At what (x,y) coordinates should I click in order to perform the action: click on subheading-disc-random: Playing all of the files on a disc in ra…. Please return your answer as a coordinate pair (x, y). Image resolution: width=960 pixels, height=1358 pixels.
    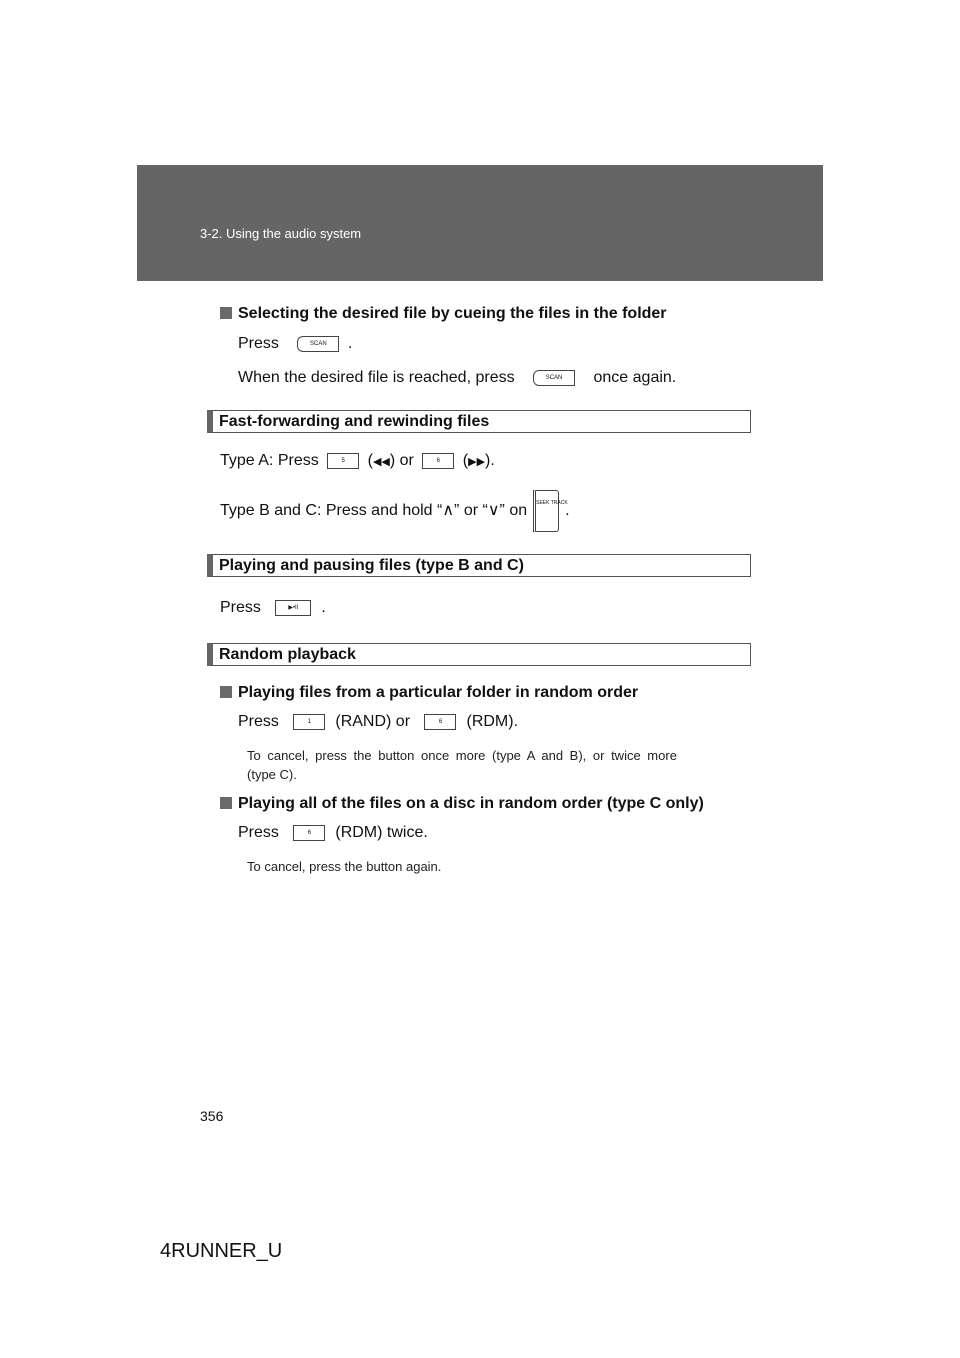
    Looking at the image, I should click on (462, 804).